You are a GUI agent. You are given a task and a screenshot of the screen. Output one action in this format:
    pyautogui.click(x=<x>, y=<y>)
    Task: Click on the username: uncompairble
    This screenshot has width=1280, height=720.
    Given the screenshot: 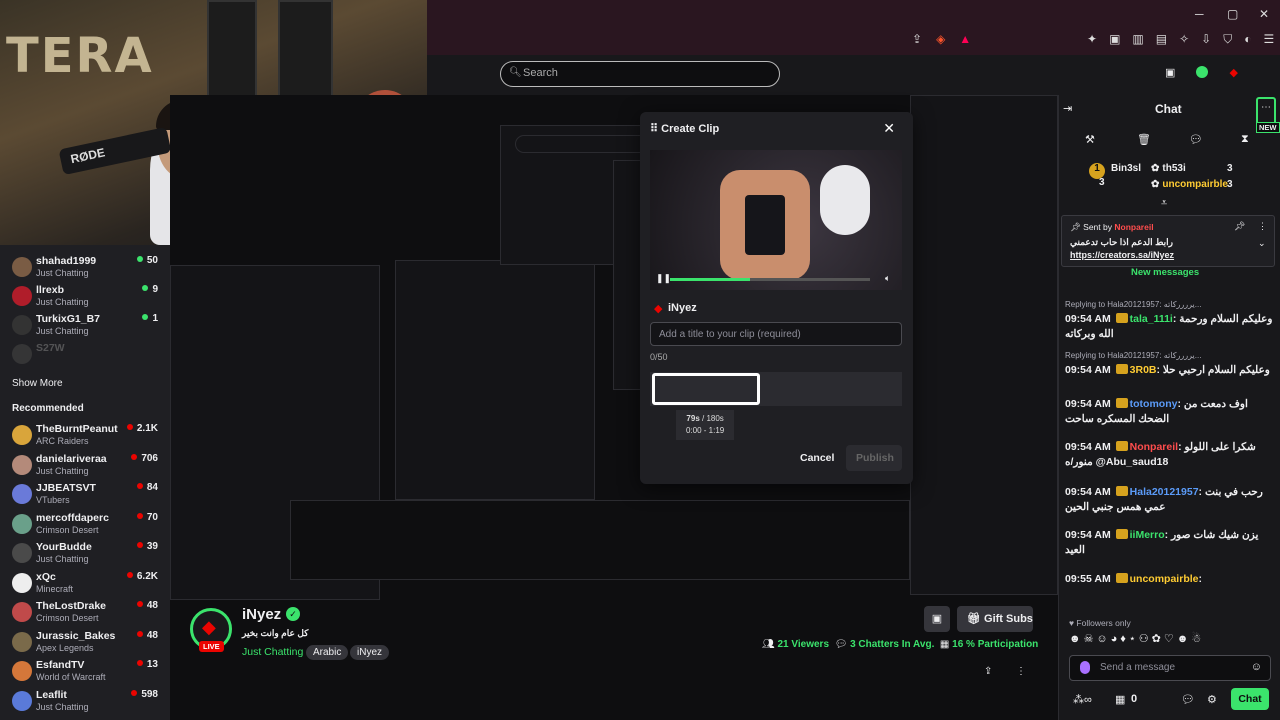 What is the action you would take?
    pyautogui.click(x=1164, y=579)
    